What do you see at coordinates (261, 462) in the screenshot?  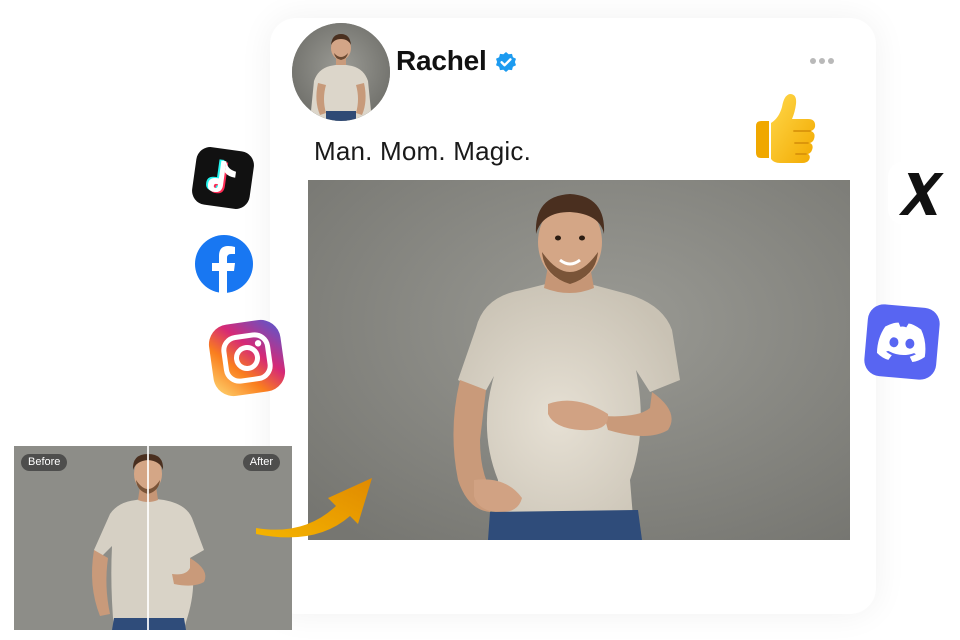 I see `after-label: After` at bounding box center [261, 462].